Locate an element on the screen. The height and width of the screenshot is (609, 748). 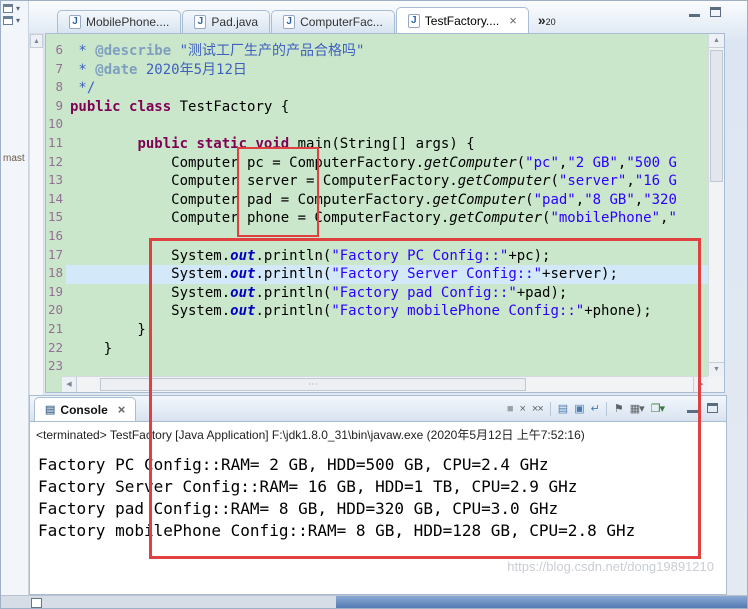
line-number: 14 is located at coordinates (55, 198).